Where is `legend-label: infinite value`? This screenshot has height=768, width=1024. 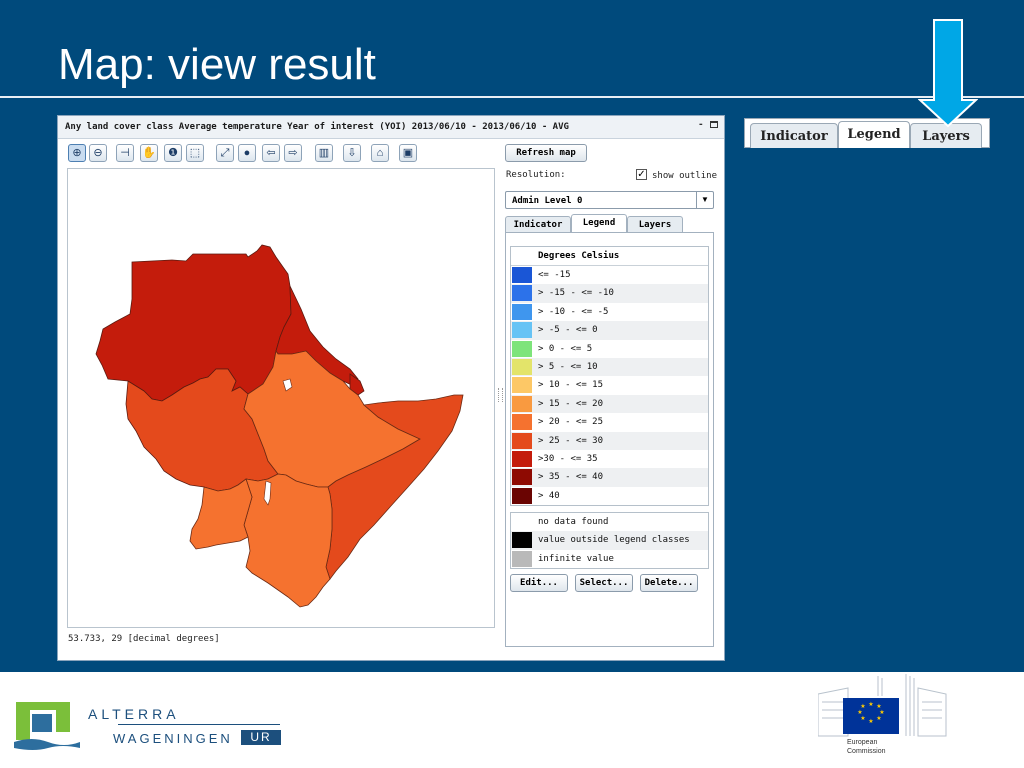
legend-label: infinite value is located at coordinates (576, 558).